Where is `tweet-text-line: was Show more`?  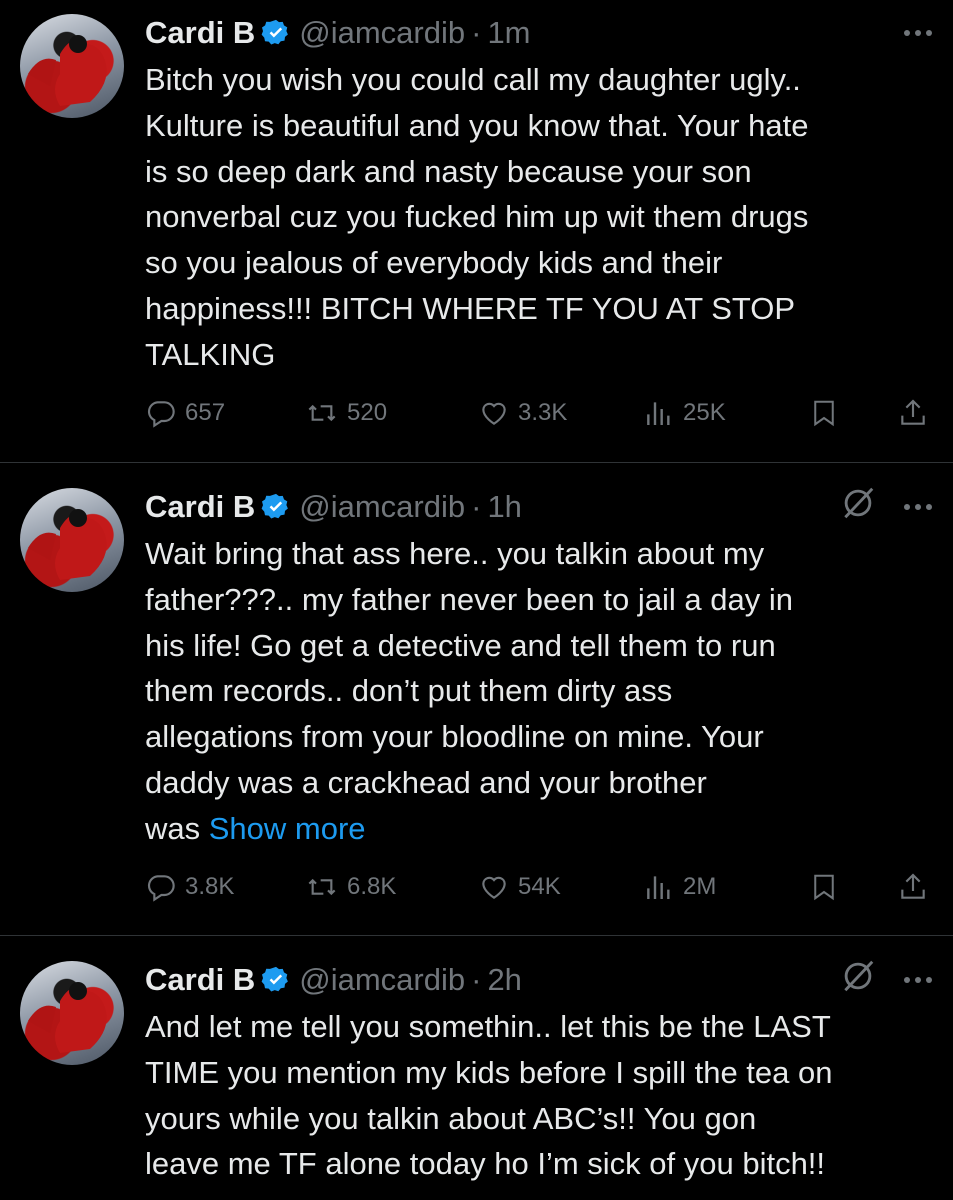
tweet-text-line: was Show more is located at coordinates (542, 829).